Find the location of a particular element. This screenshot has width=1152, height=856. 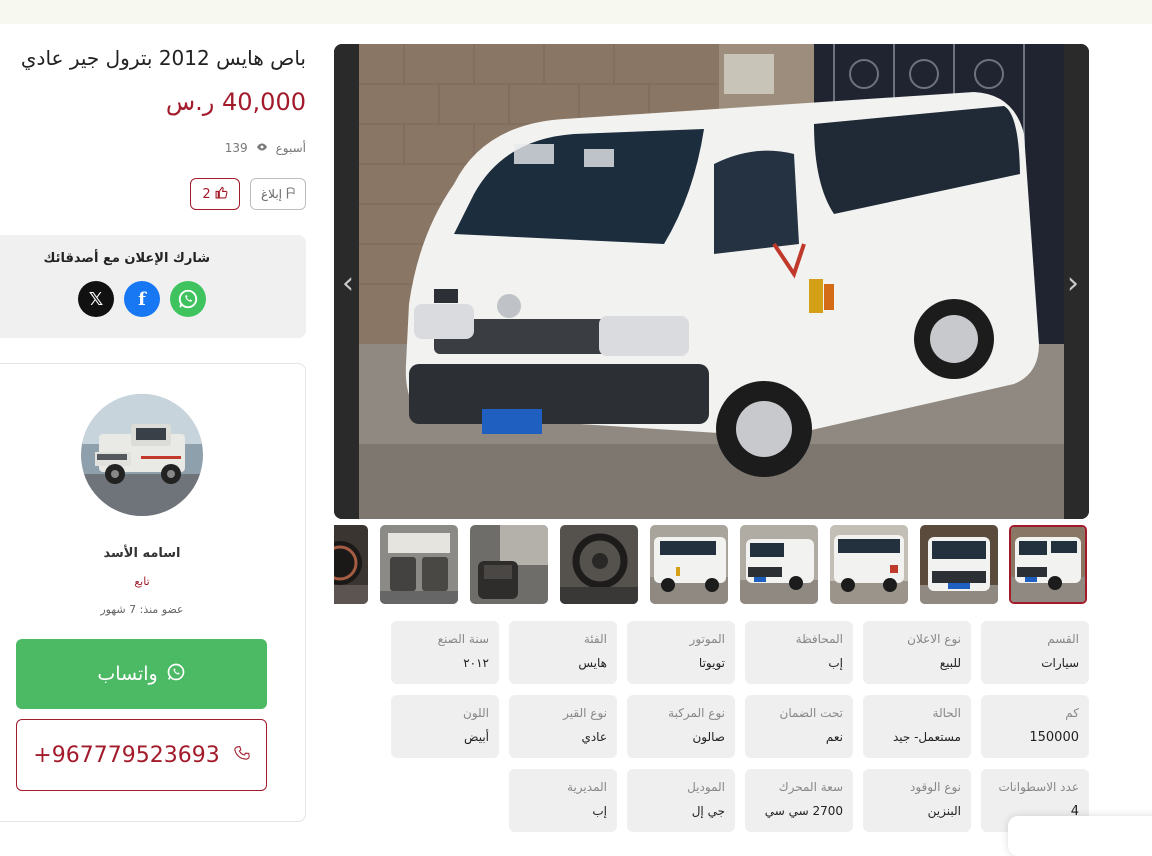

thumbnail-front-view is located at coordinates (959, 564).